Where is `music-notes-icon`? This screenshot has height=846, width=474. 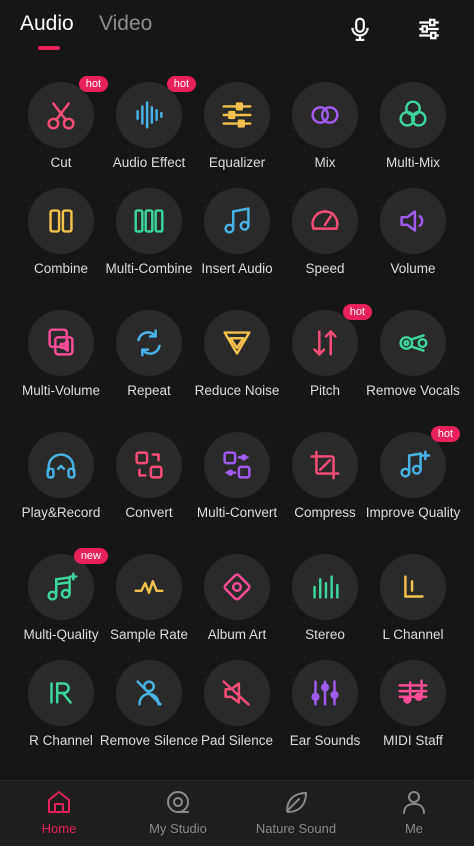
music-notes-icon is located at coordinates (237, 221).